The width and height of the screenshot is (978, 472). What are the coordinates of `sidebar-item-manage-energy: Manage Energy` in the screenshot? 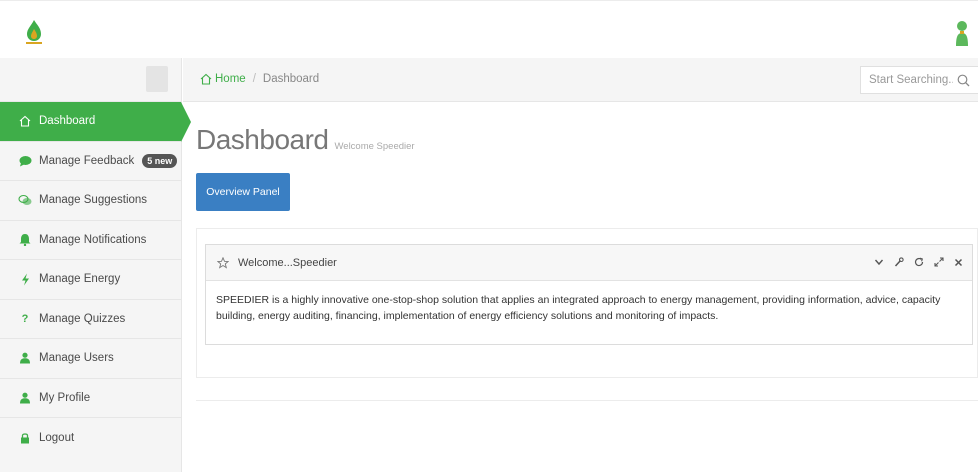 It's located at (90, 280).